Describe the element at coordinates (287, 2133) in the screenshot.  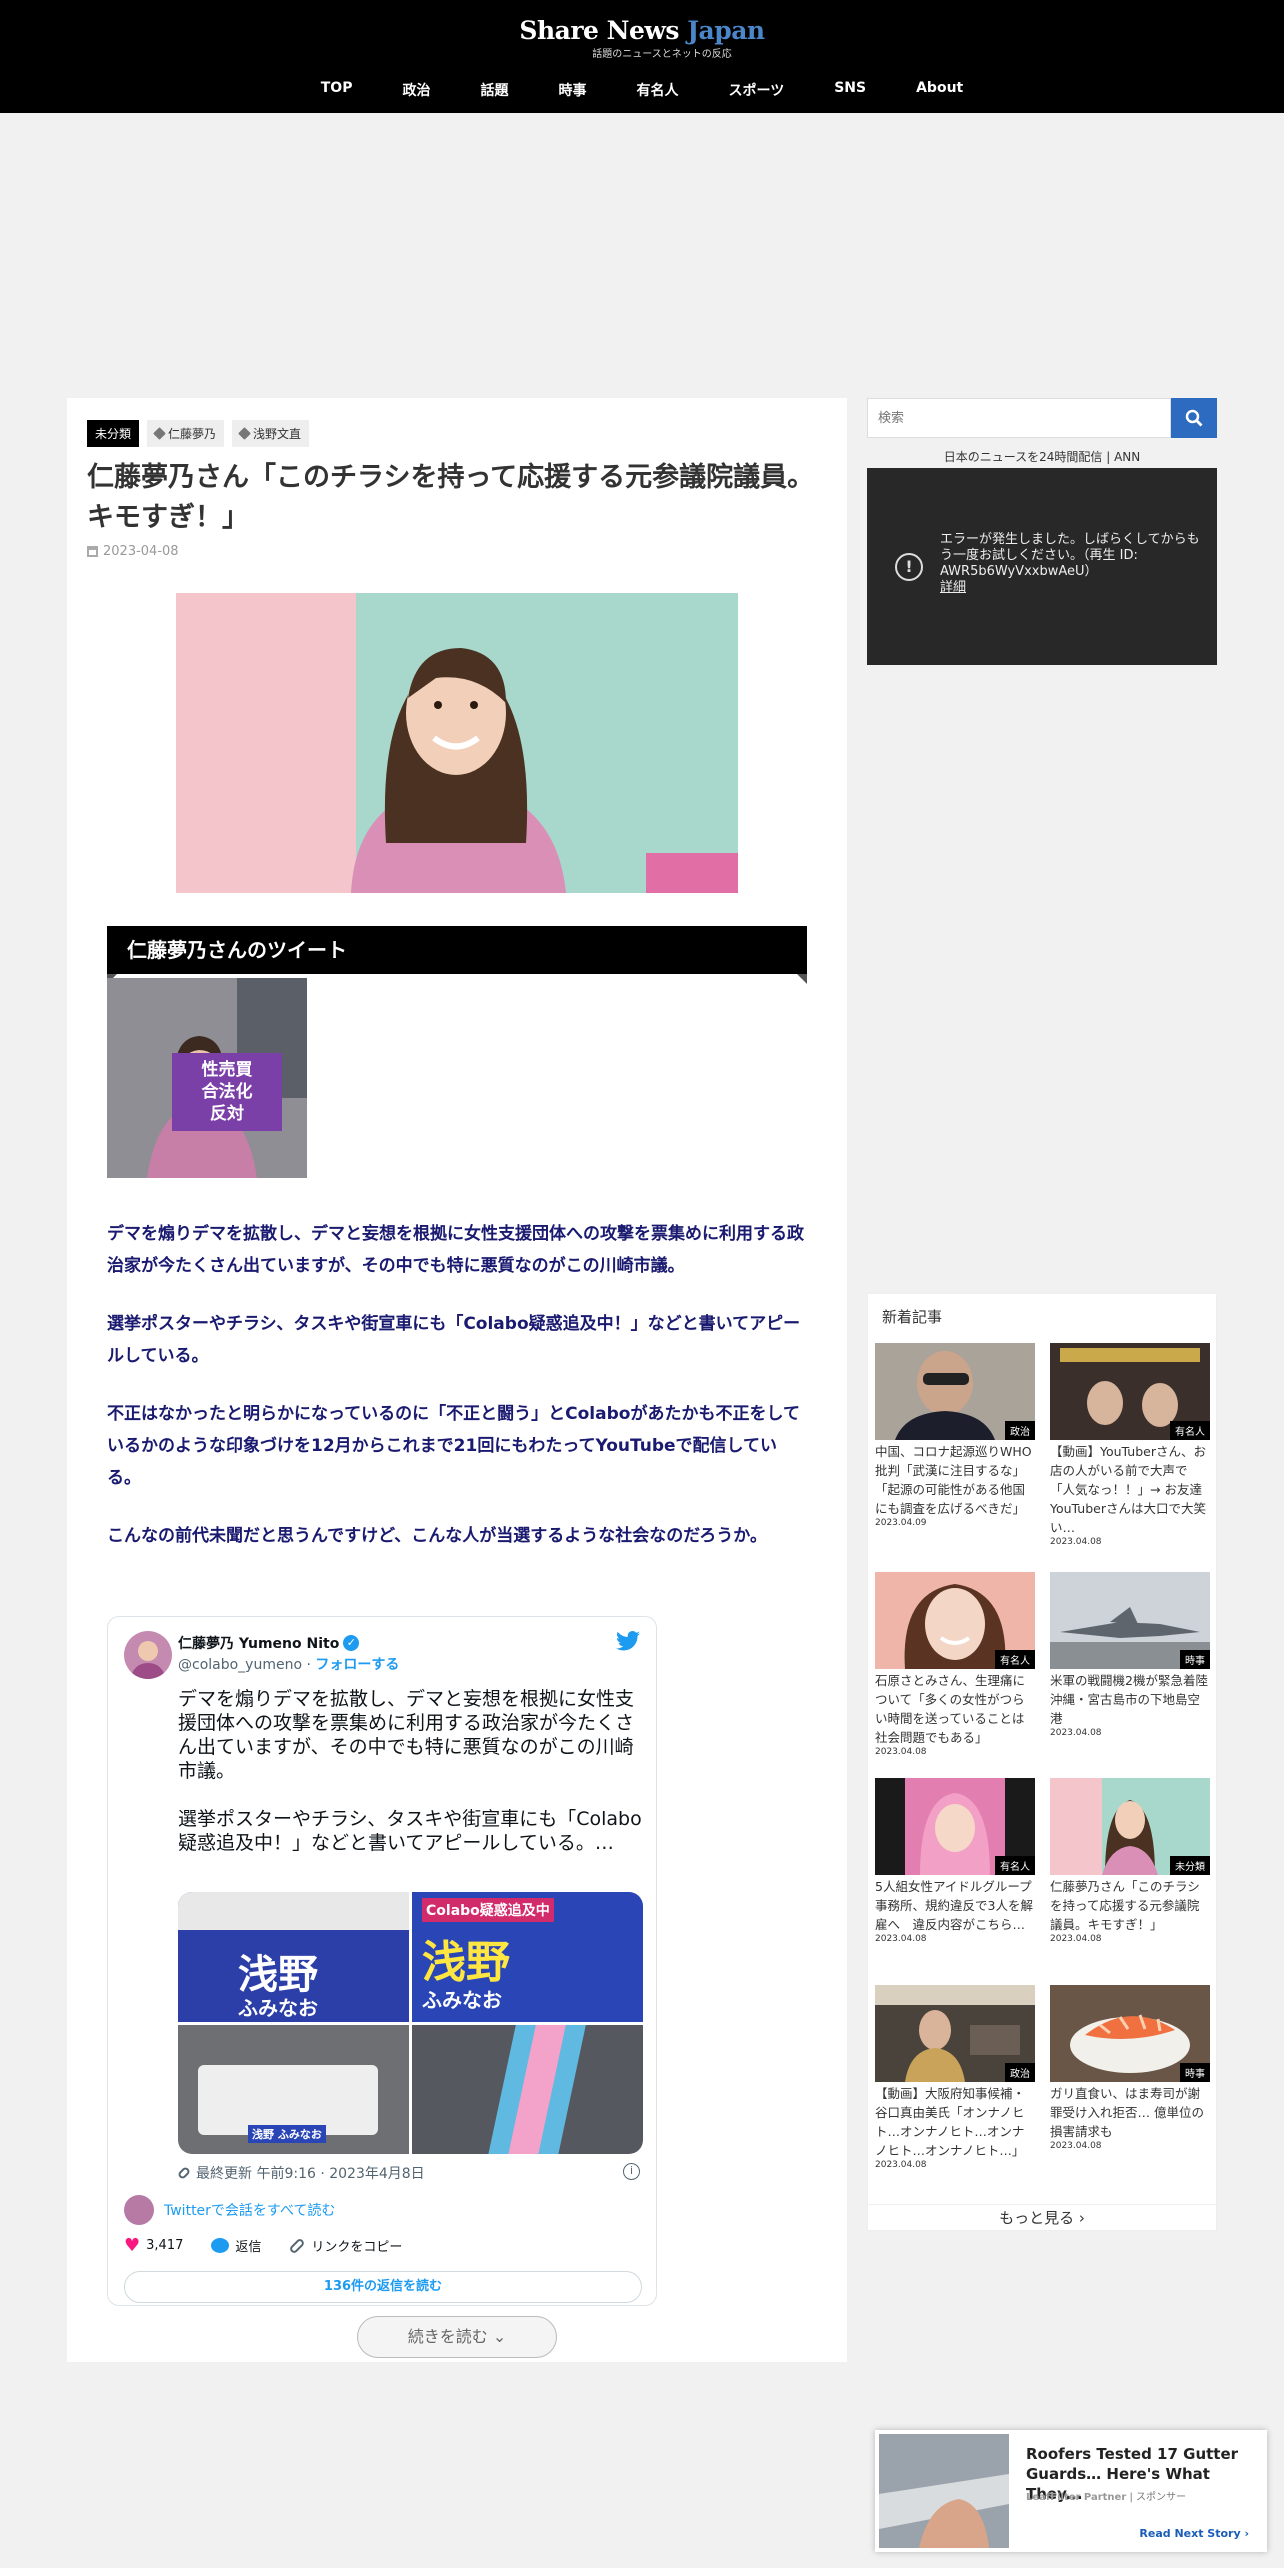
I see `truck-sign-text: 浅野 ふみなお` at that location.